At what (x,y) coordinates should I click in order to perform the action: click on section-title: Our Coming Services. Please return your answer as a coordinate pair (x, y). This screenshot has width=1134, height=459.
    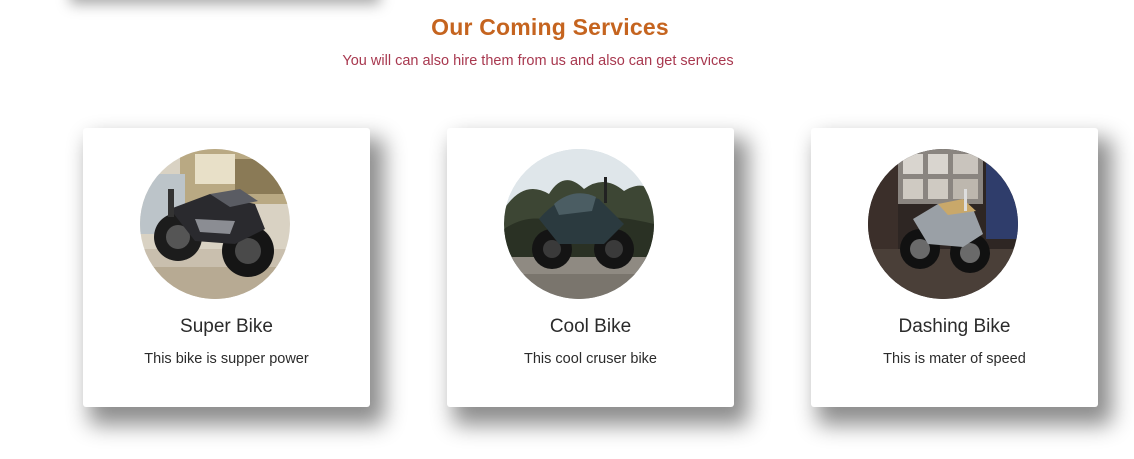
    Looking at the image, I should click on (550, 27).